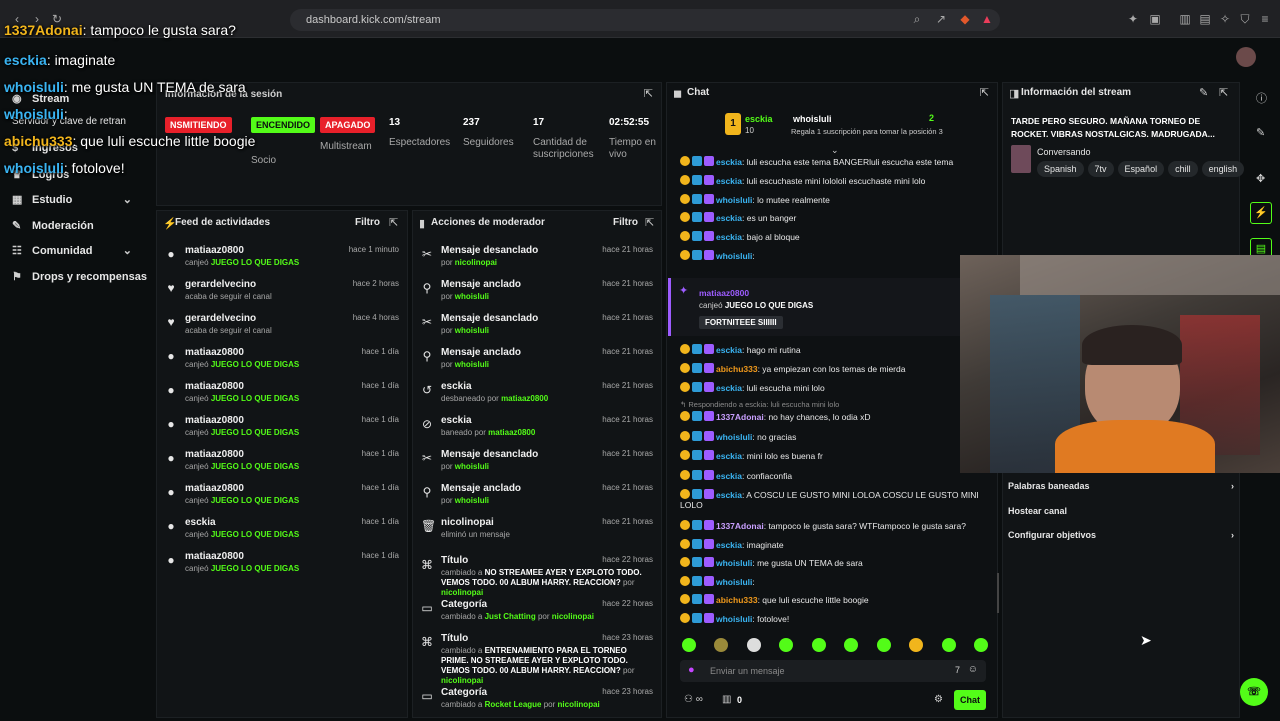 This screenshot has width=1280, height=721. What do you see at coordinates (77, 250) in the screenshot?
I see `sidebar-item-comunidad: ☷ Comunidad ⌄` at bounding box center [77, 250].